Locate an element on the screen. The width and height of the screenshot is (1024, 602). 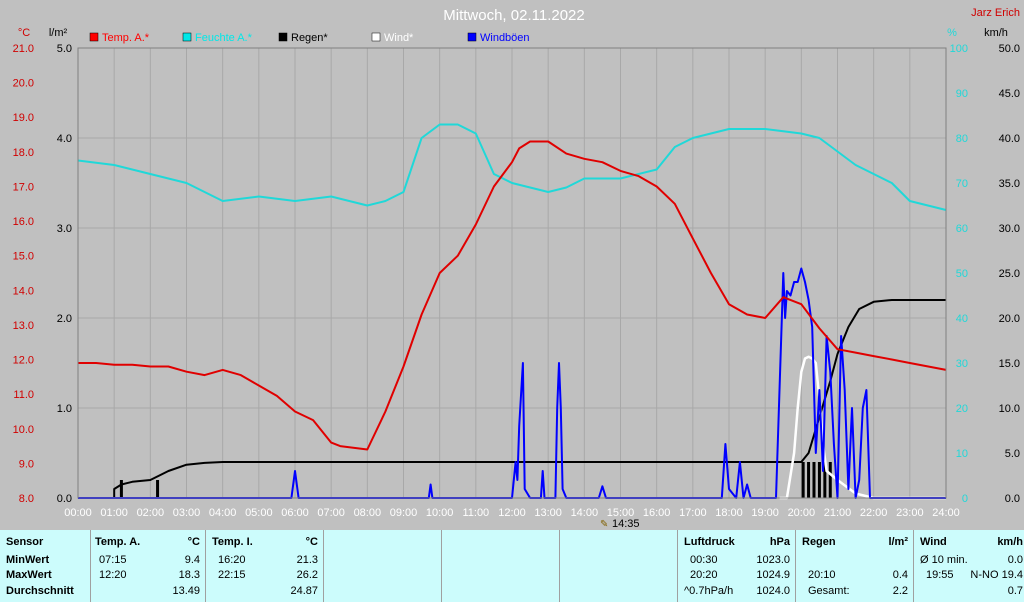
legend-label-3: Wind* is located at coordinates (399, 38).